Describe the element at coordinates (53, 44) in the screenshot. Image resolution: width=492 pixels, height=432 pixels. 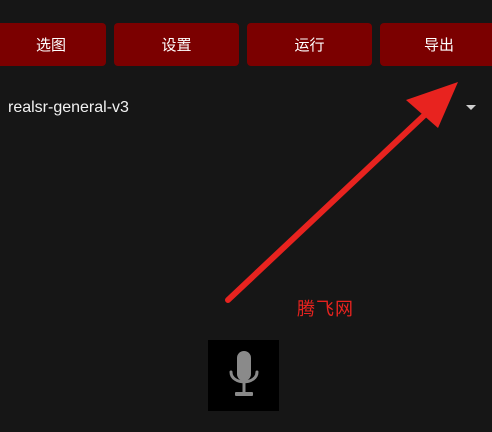
I see `select-image-button: 选图` at that location.